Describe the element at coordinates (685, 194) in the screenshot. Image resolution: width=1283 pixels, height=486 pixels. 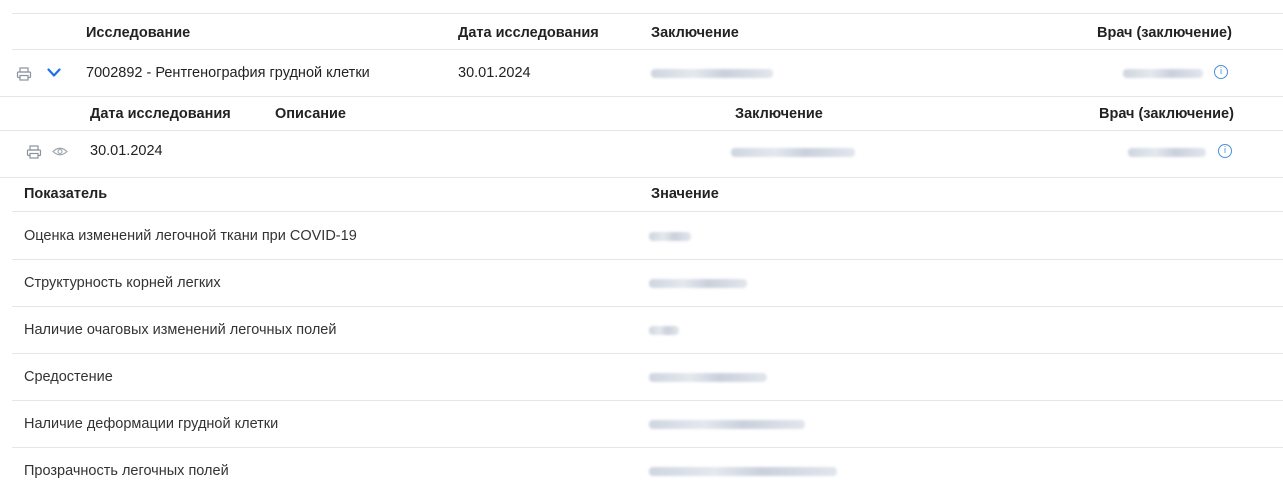
I see `value-col-header: Значение` at that location.